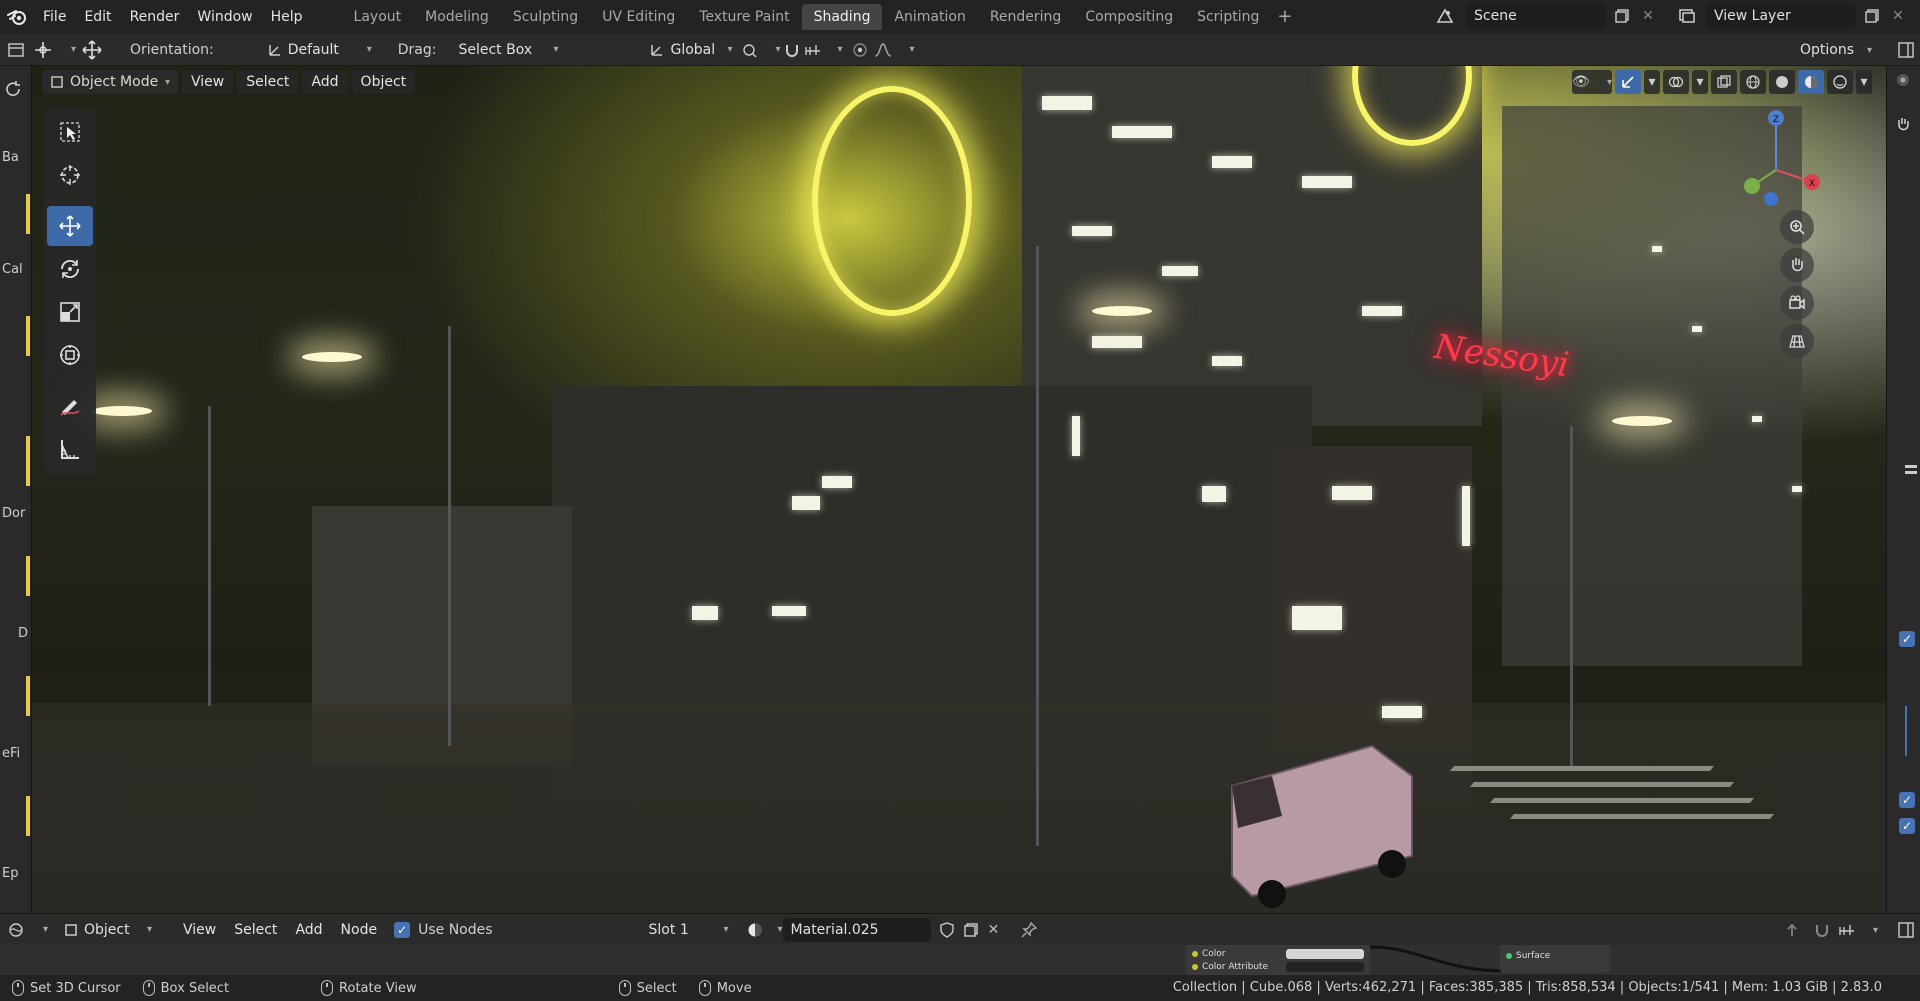 The image size is (1920, 1001). Describe the element at coordinates (1797, 227) in the screenshot. I see `zoom-view-button` at that location.